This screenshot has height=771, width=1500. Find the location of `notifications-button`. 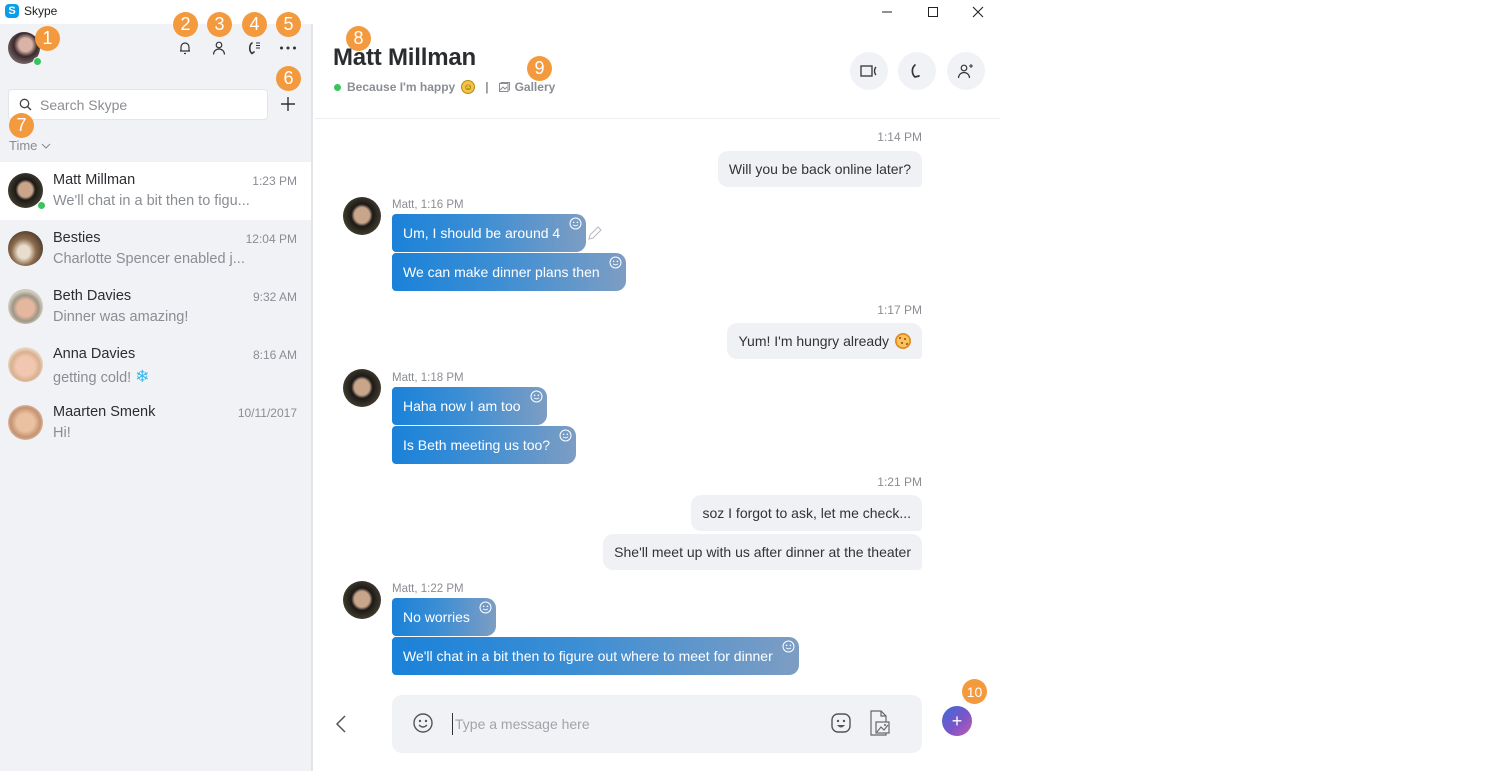

notifications-button is located at coordinates (185, 48).